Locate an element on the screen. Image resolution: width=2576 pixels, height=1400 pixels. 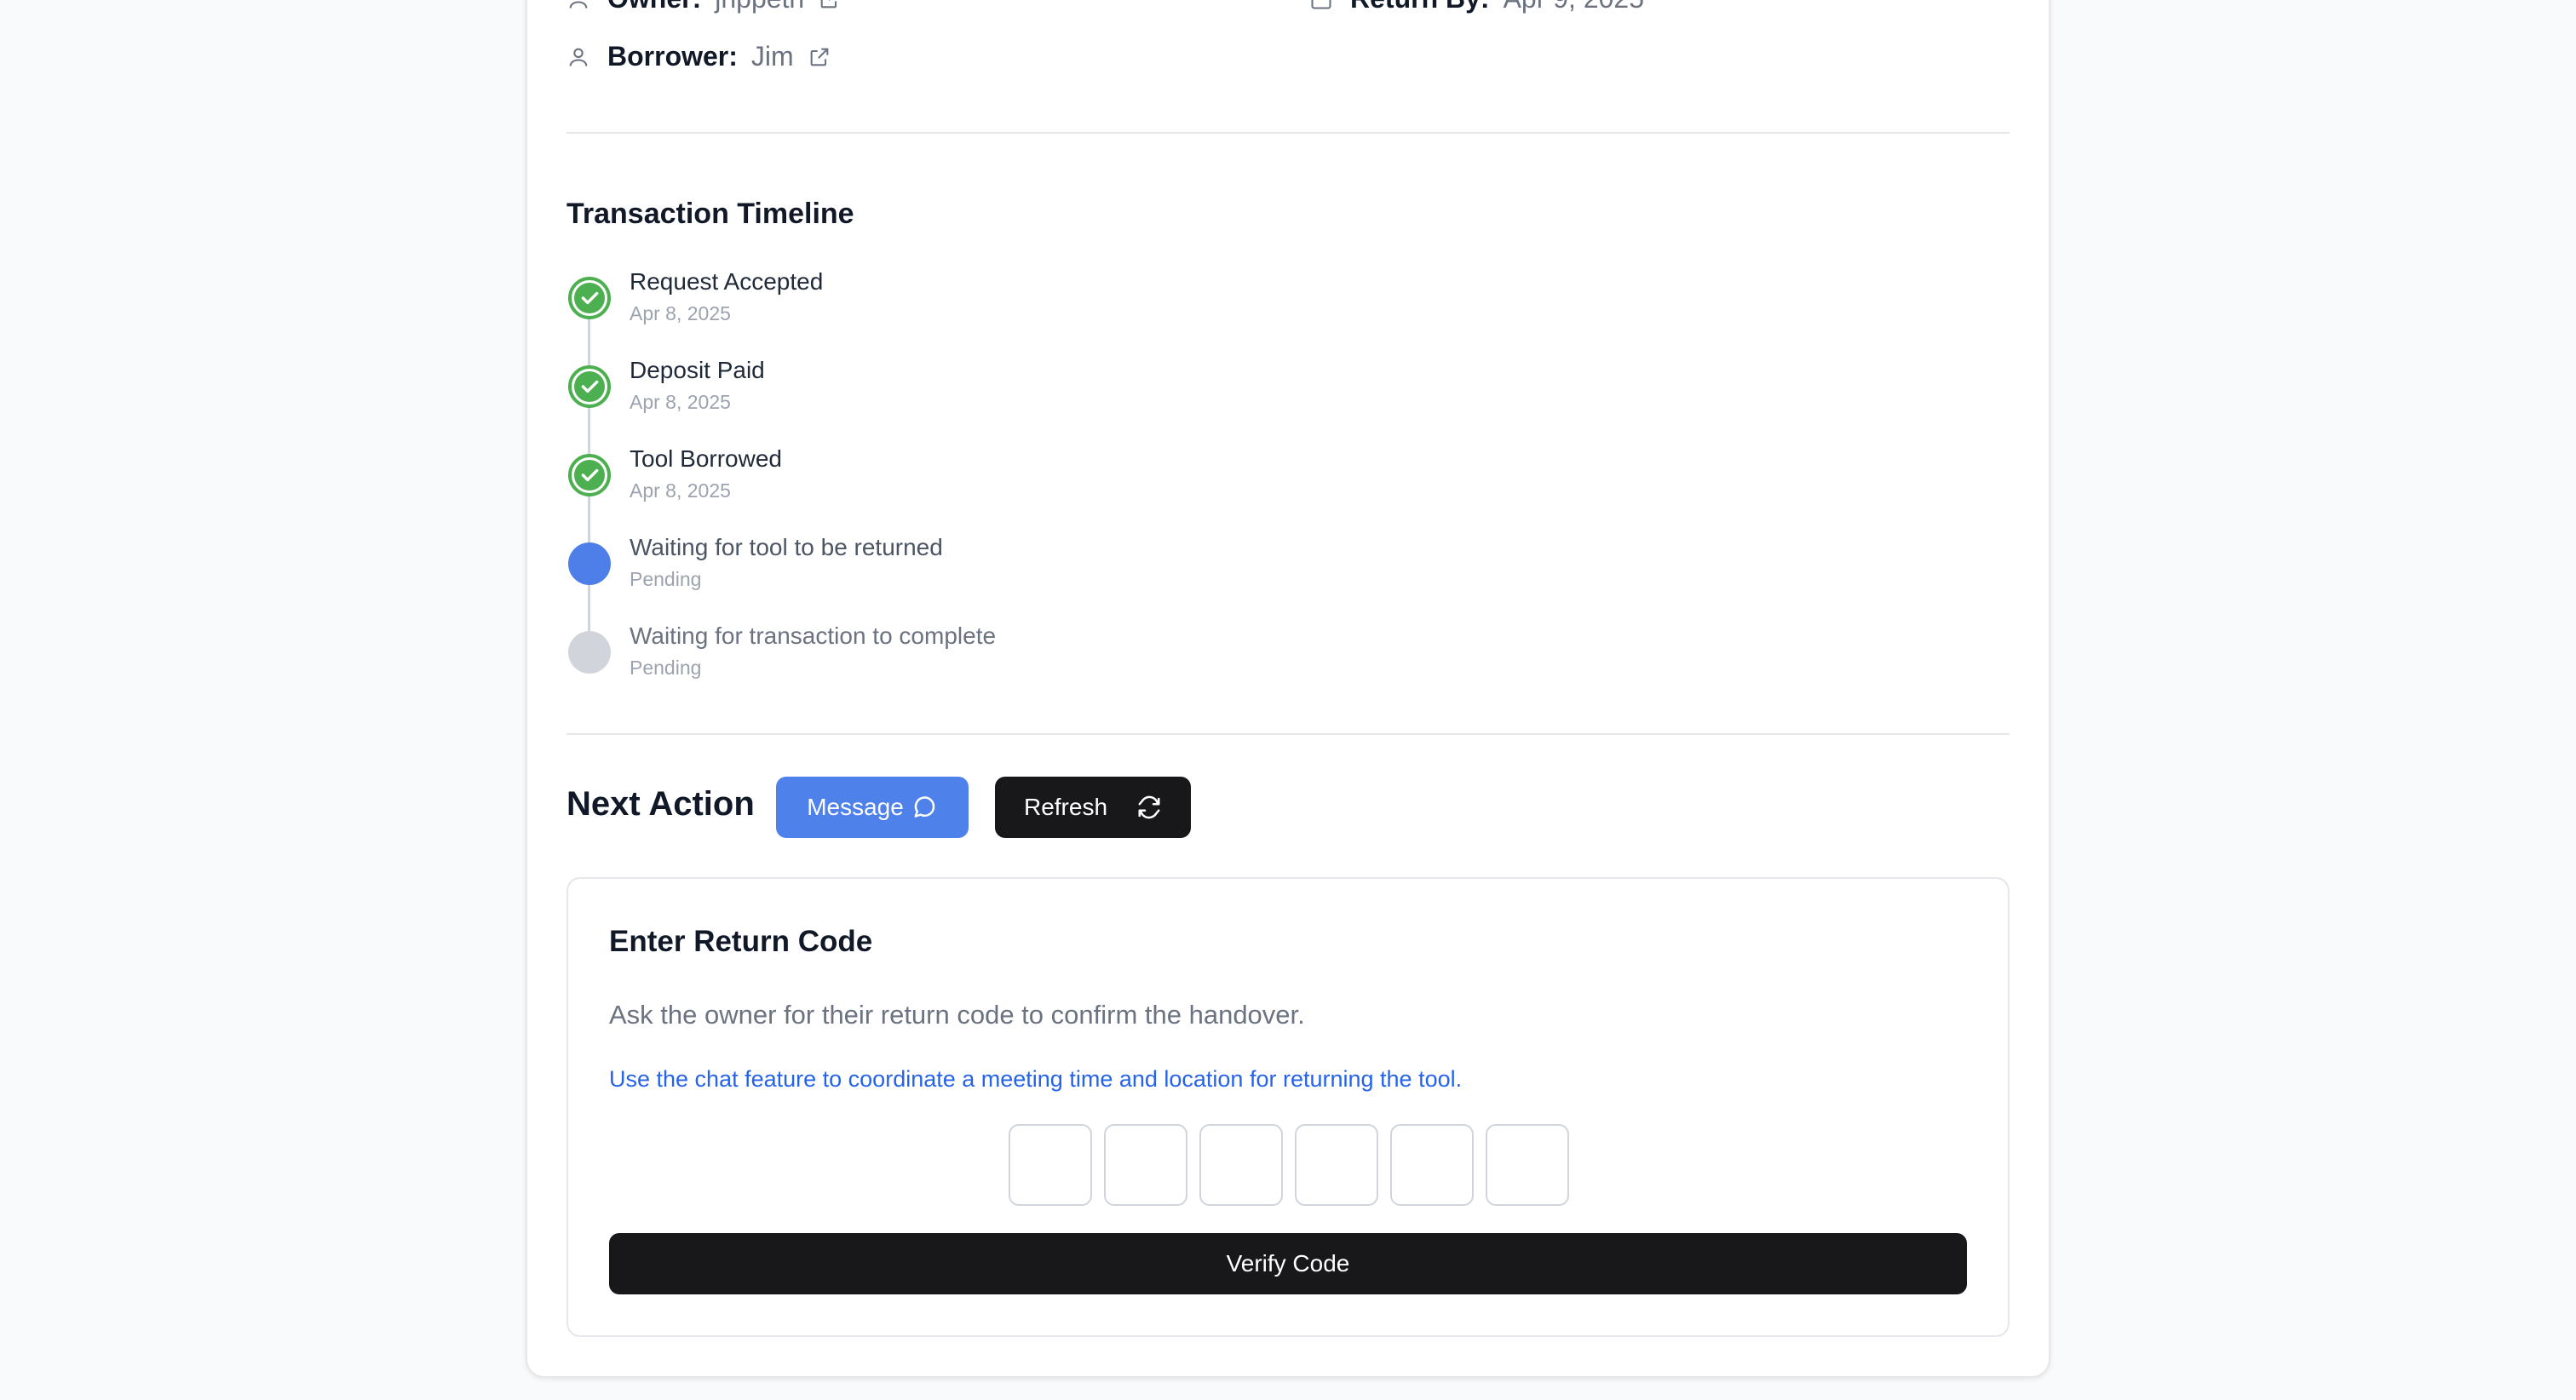
message-button: Message is located at coordinates (873, 807).